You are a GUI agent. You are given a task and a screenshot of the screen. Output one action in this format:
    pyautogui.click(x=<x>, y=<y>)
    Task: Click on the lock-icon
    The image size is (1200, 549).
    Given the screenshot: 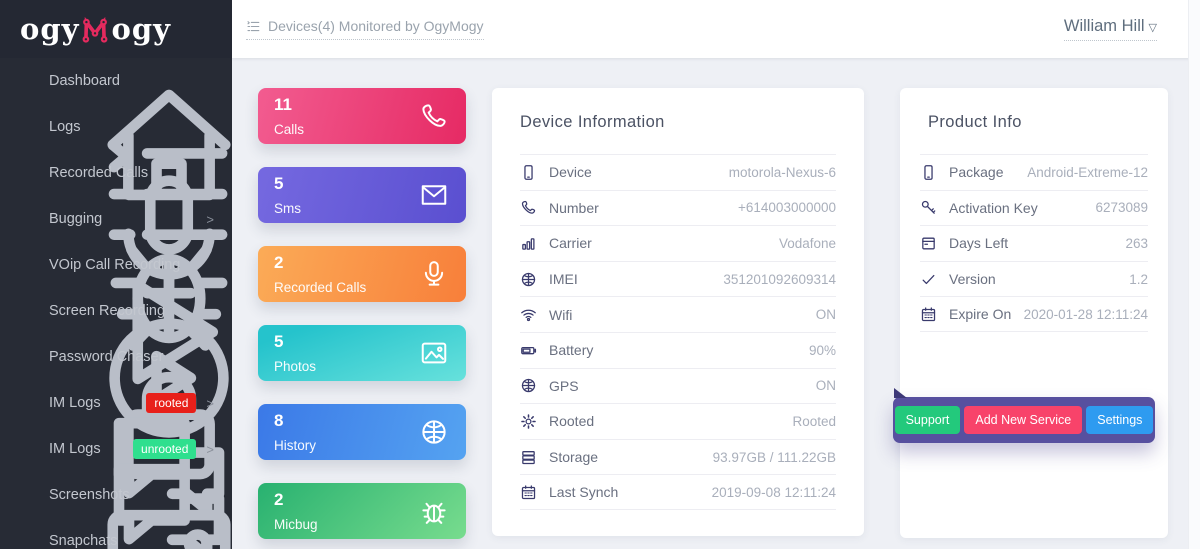 What is the action you would take?
    pyautogui.click(x=27, y=357)
    